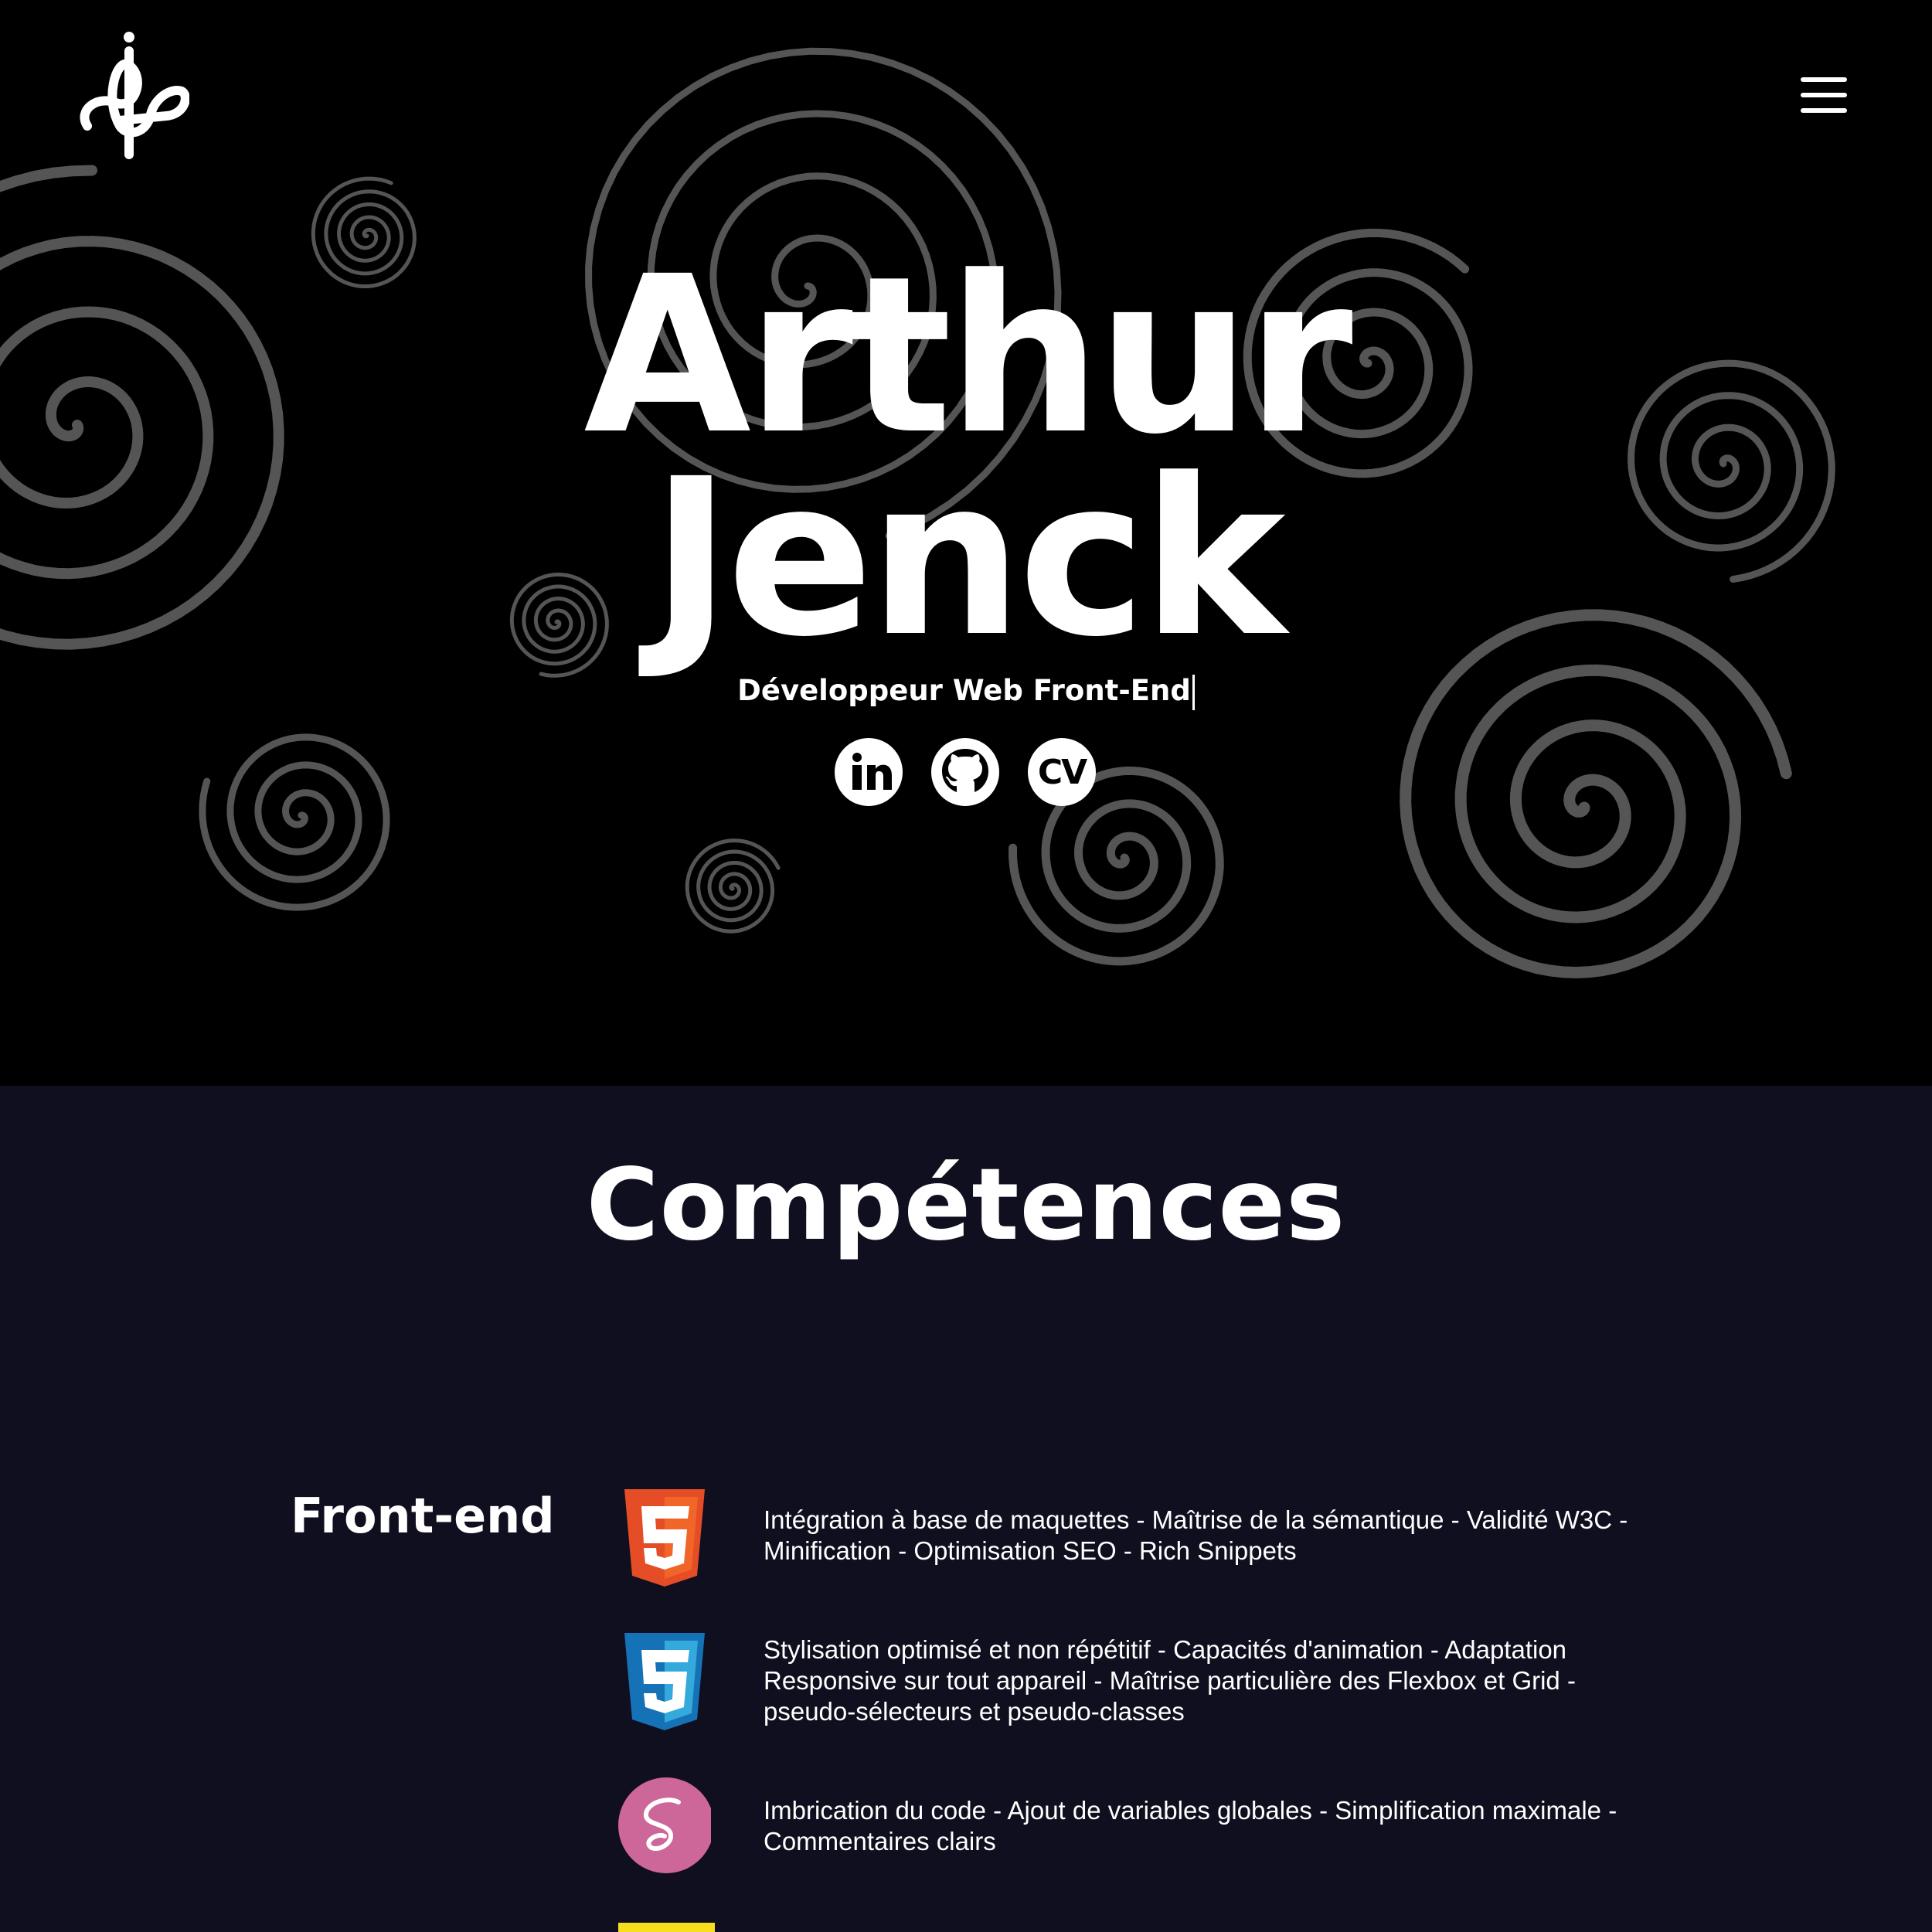  I want to click on job-title: Développeur Web Front-End, so click(964, 691).